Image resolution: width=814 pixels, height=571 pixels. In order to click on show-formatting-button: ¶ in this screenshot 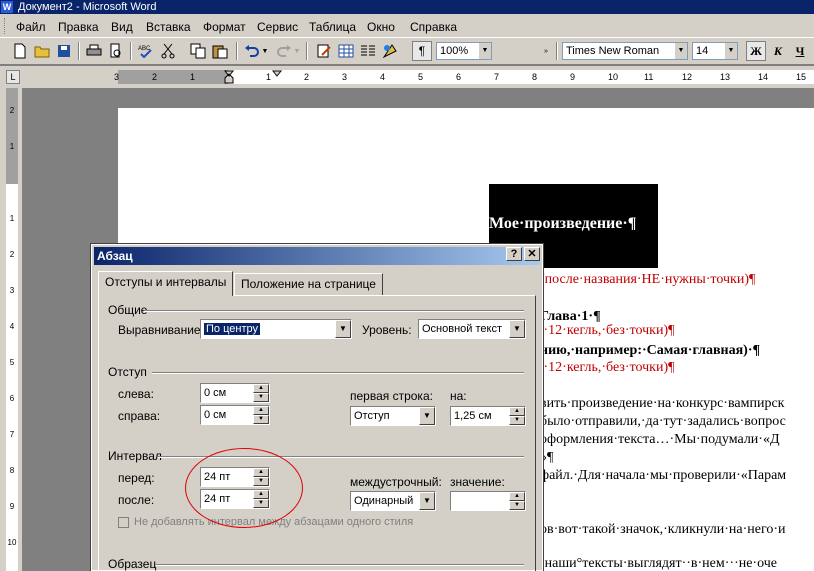, I will do `click(422, 51)`.